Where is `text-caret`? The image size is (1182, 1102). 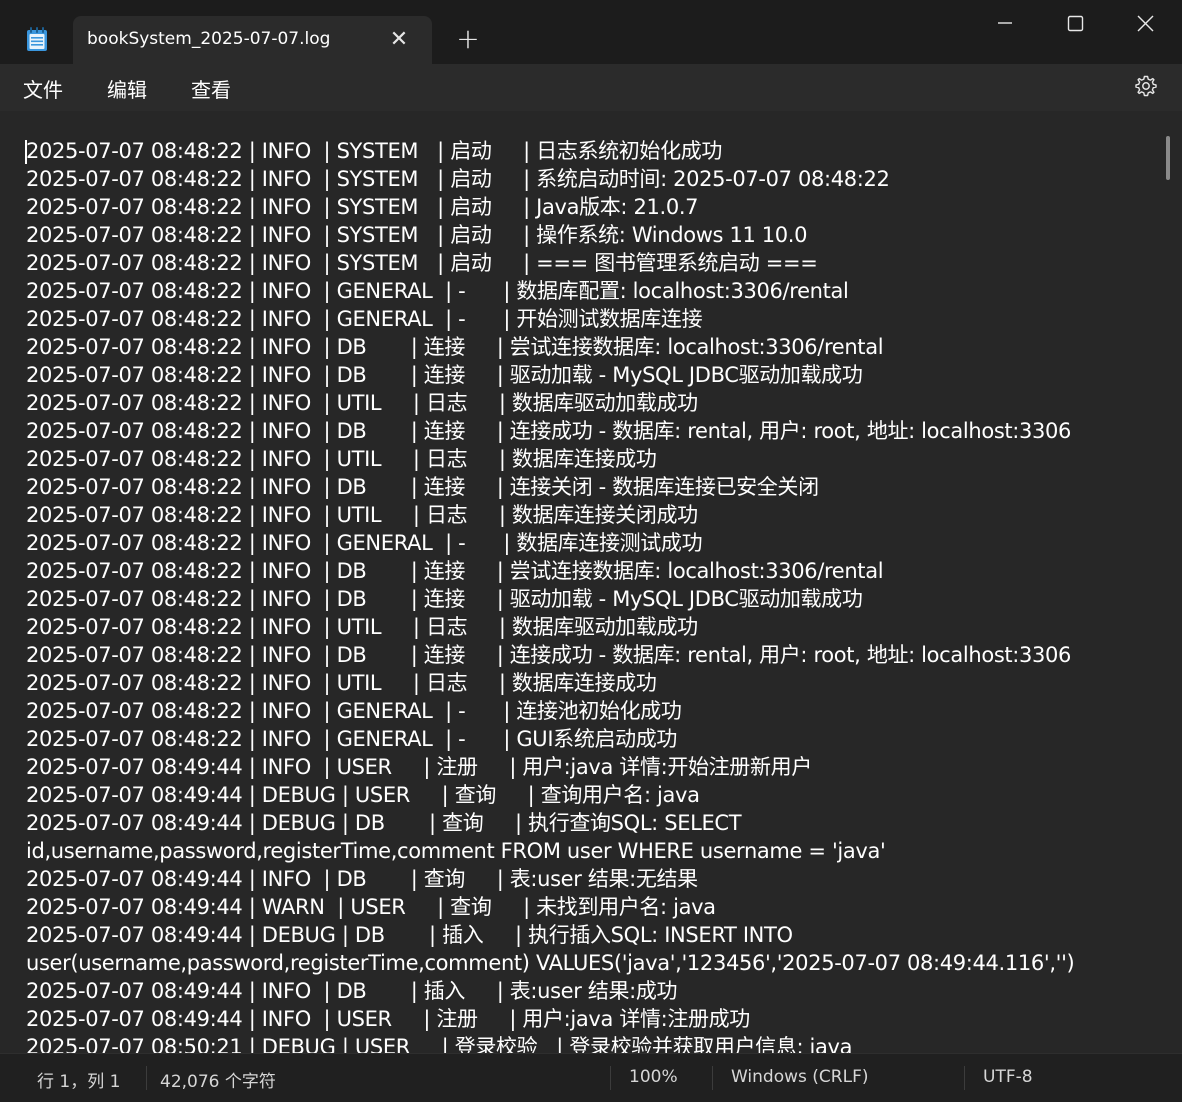
text-caret is located at coordinates (26, 152).